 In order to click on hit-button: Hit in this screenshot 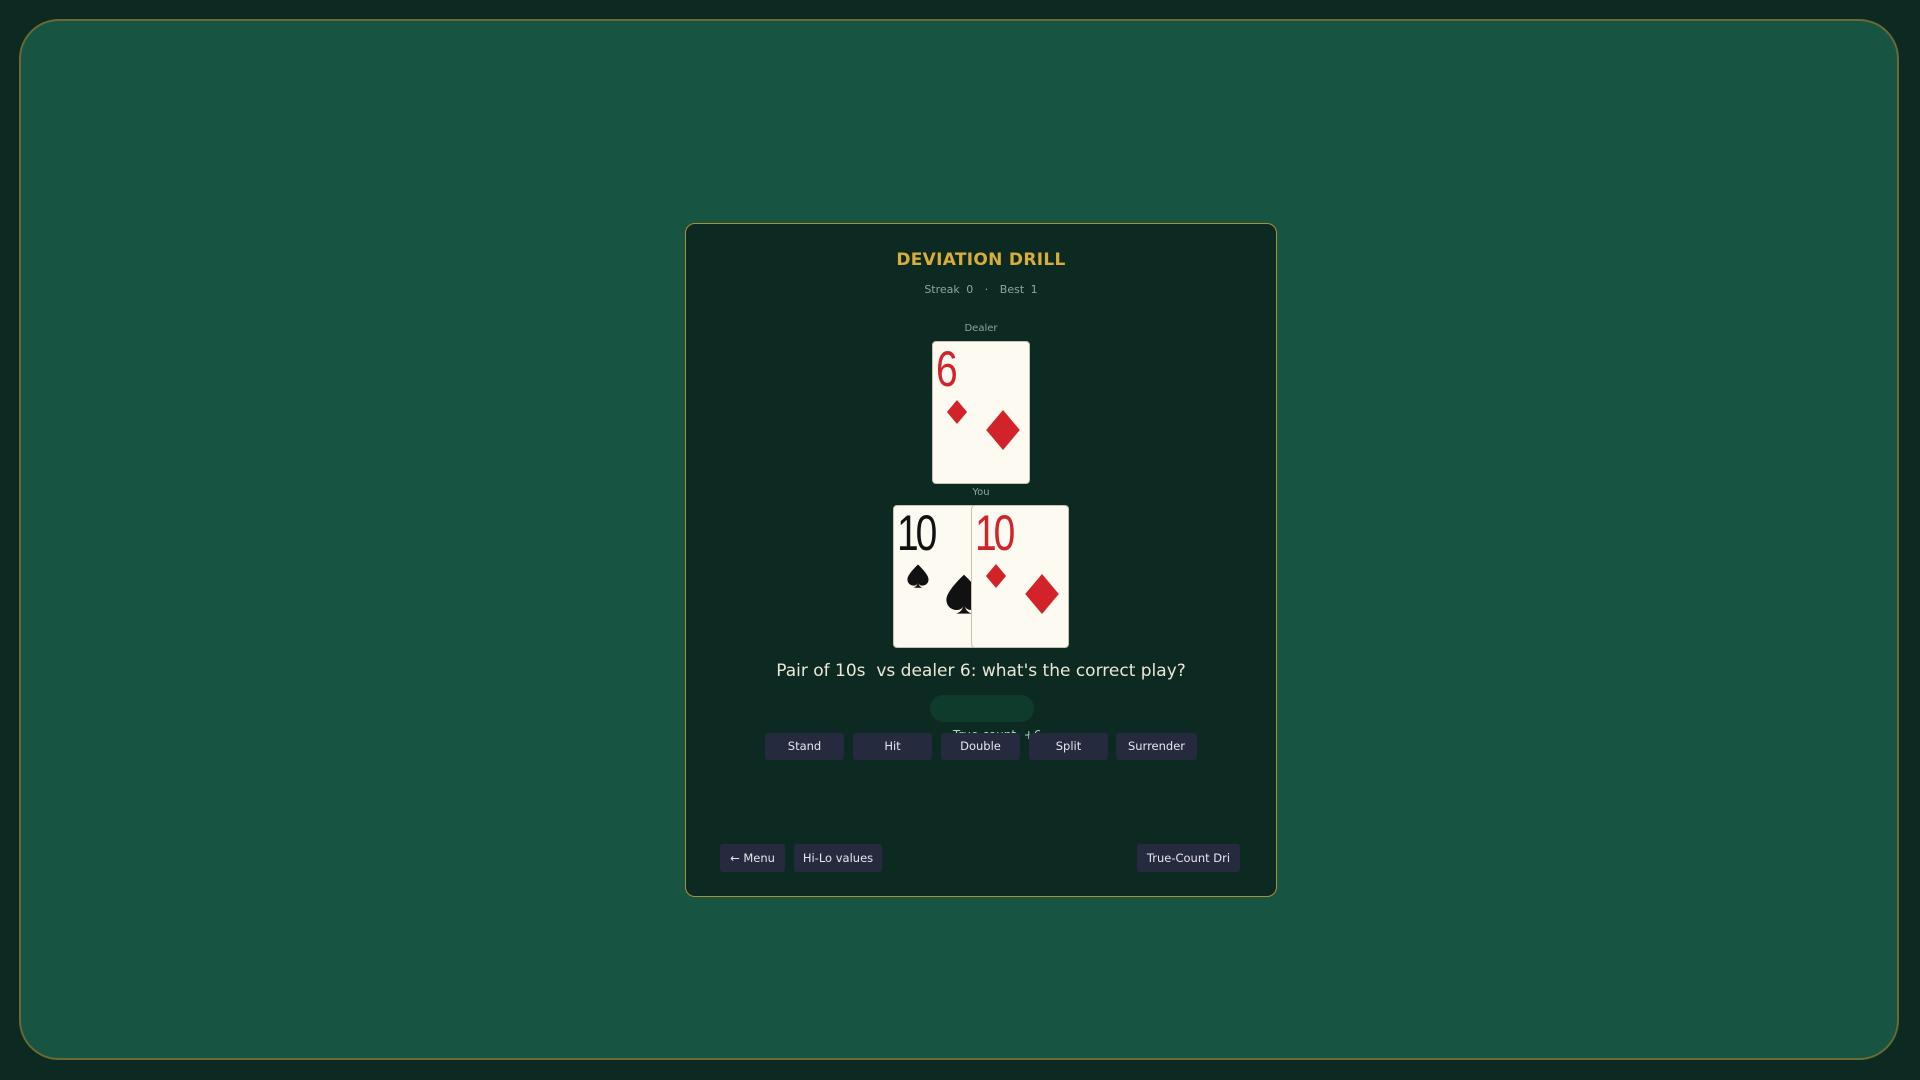, I will do `click(892, 746)`.